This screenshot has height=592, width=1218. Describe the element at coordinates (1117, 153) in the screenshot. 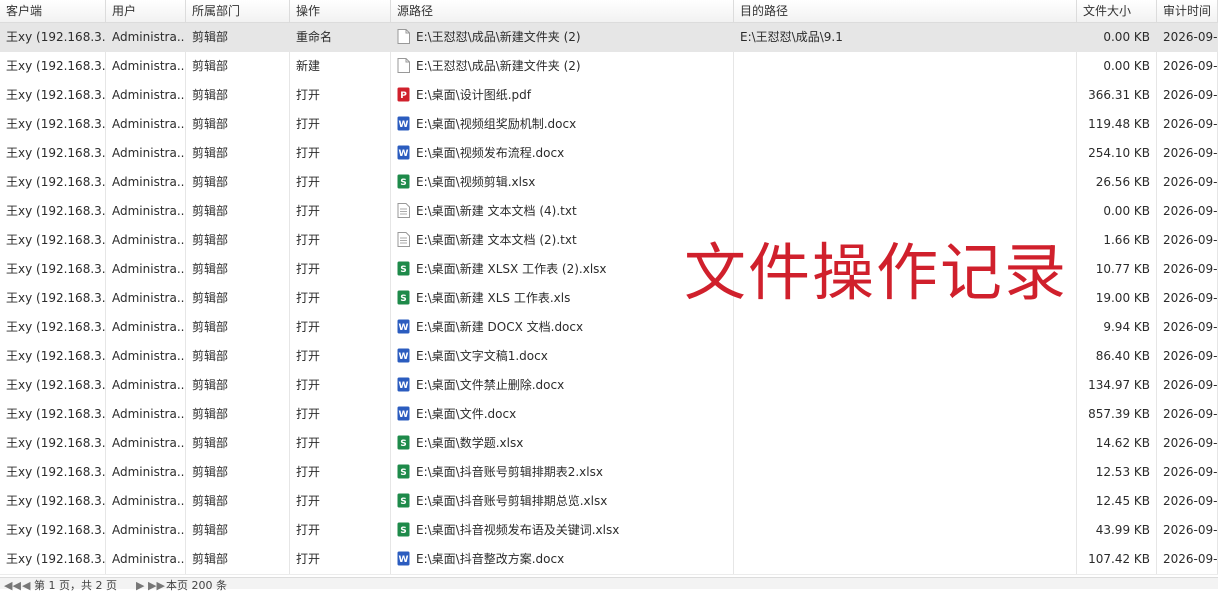

I see `cell-size: 254.10 KB` at that location.